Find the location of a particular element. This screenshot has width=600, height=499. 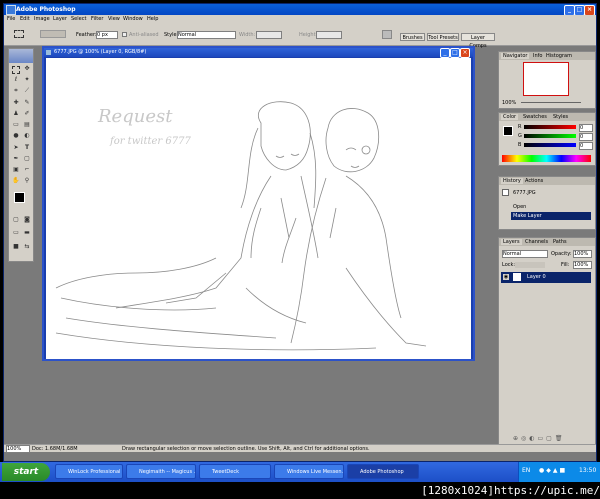

menu-edit: Edit is located at coordinates (25, 19).